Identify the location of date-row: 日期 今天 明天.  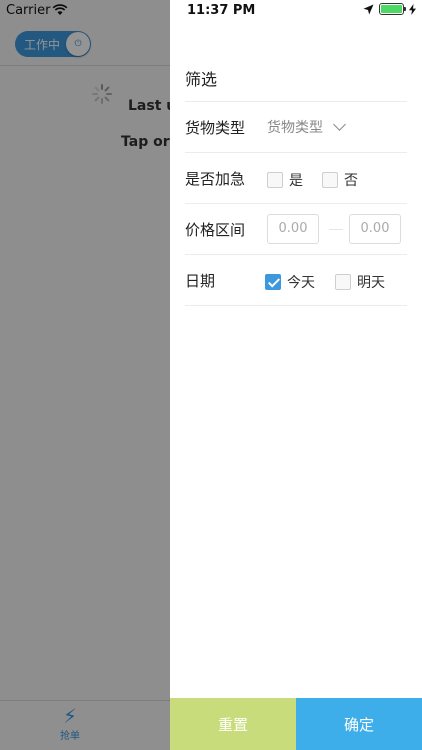
(296, 279).